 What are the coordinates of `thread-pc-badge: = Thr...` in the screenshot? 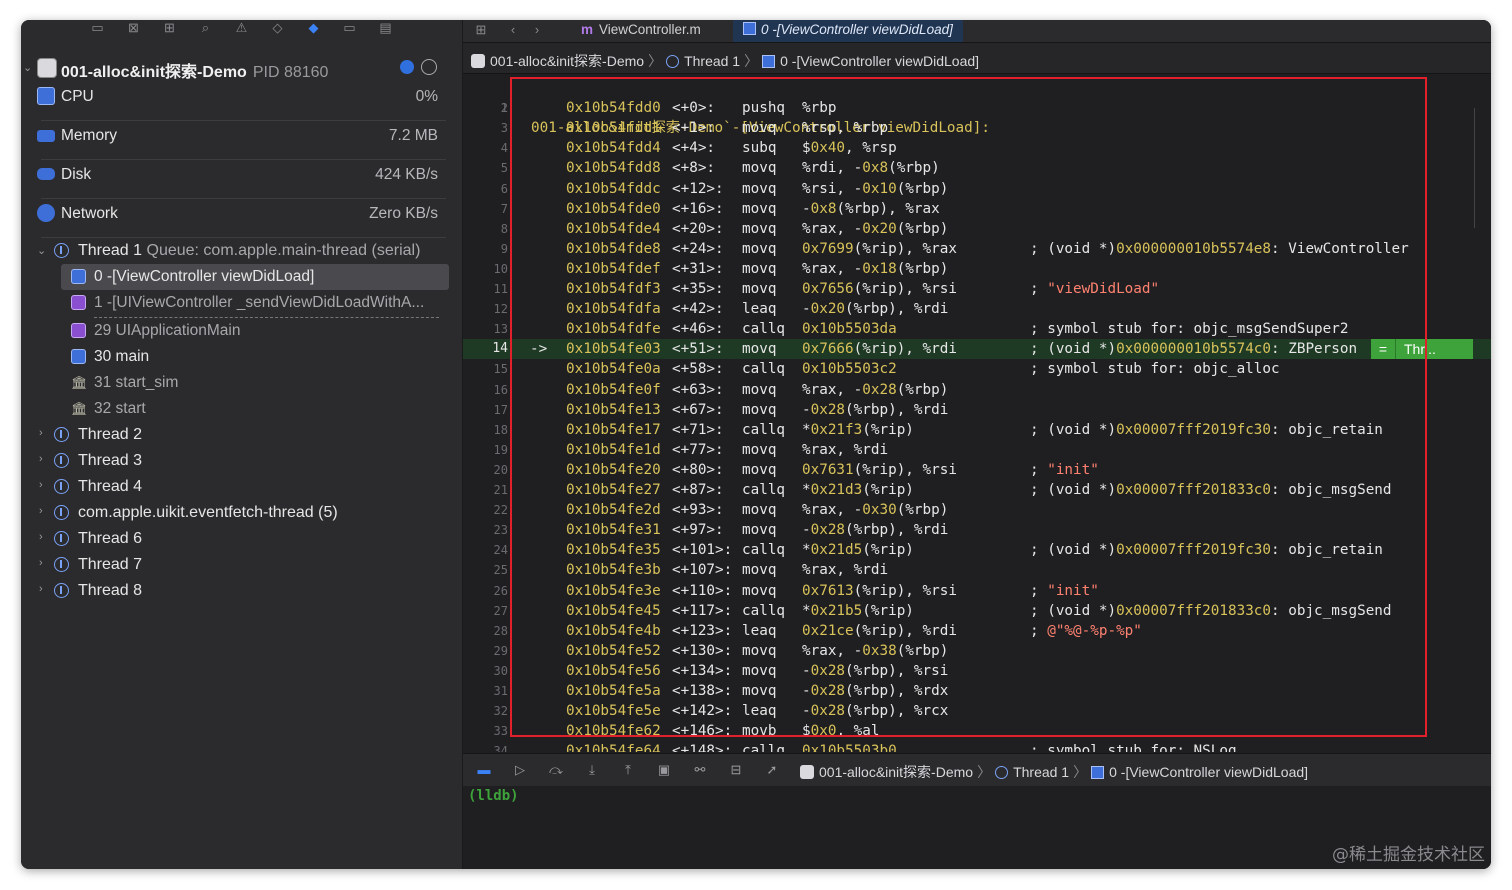 It's located at (1422, 349).